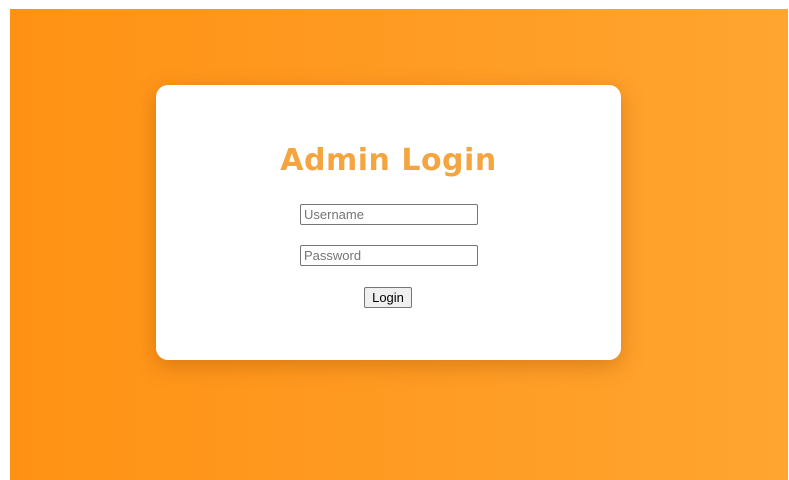 This screenshot has height=480, width=789. Describe the element at coordinates (389, 214) in the screenshot. I see `username-input` at that location.